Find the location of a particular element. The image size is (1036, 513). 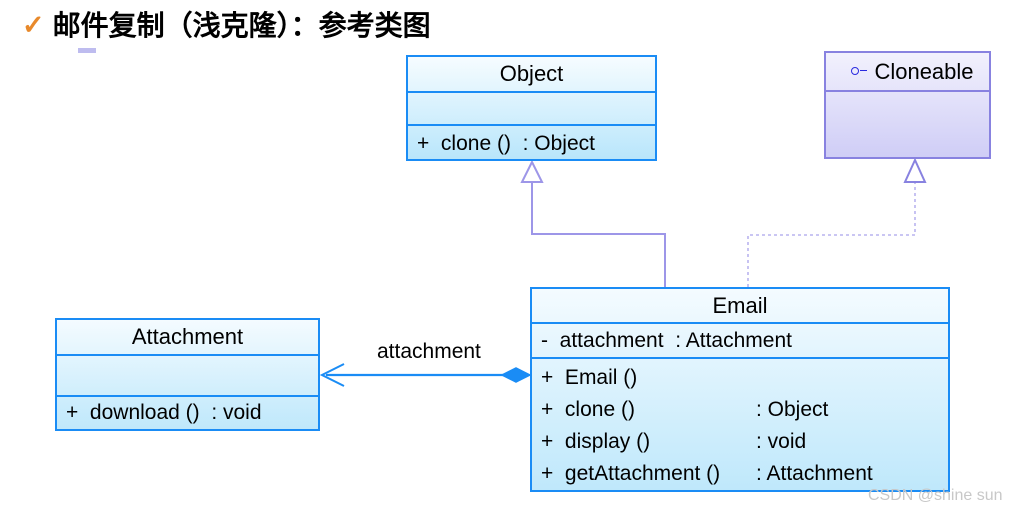

method-signature: + display () is located at coordinates (596, 441).